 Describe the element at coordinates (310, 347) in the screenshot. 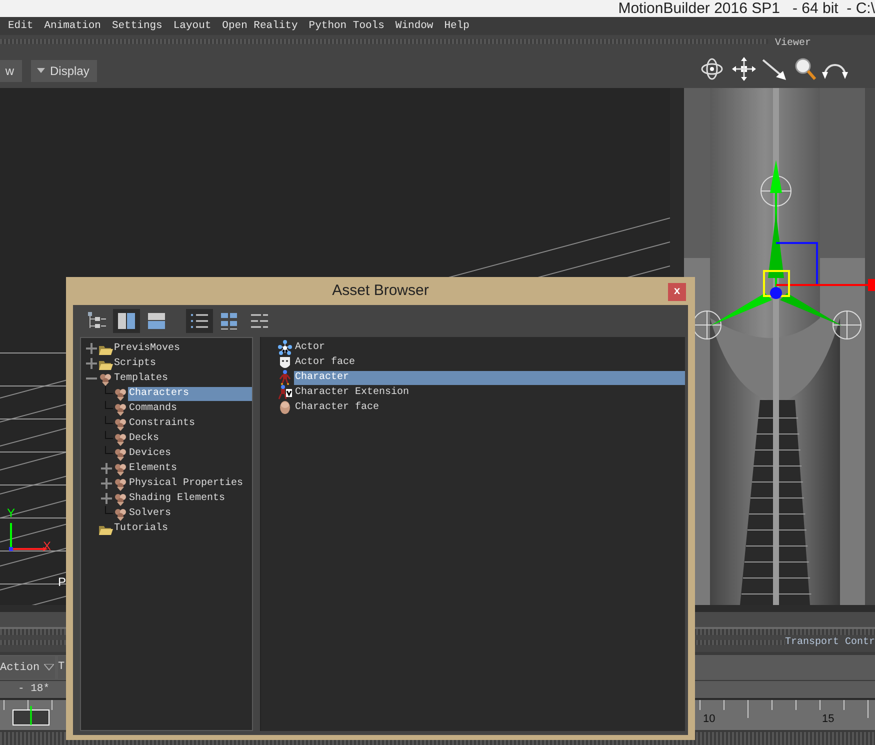

I see `list-item: Actor` at that location.